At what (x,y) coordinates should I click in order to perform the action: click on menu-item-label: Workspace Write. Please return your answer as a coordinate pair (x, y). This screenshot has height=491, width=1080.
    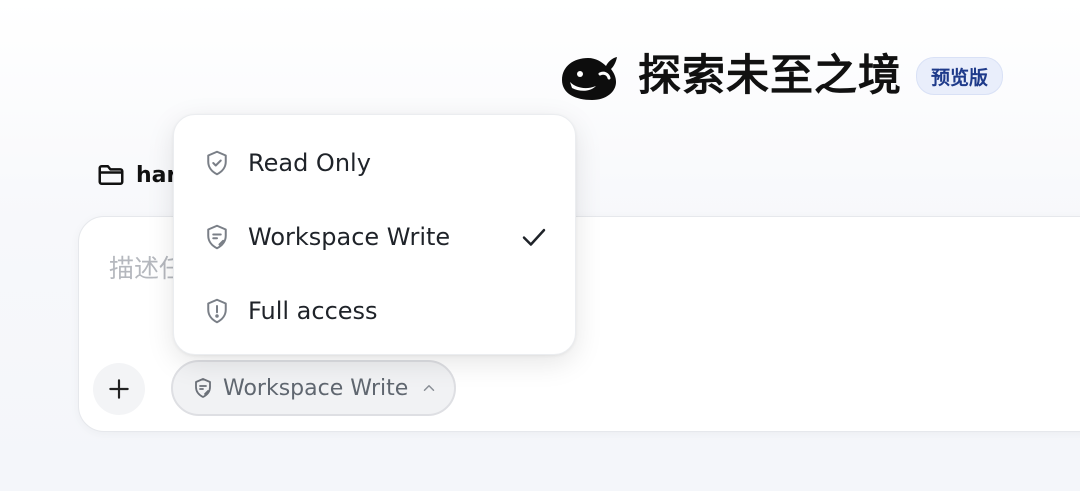
    Looking at the image, I should click on (349, 237).